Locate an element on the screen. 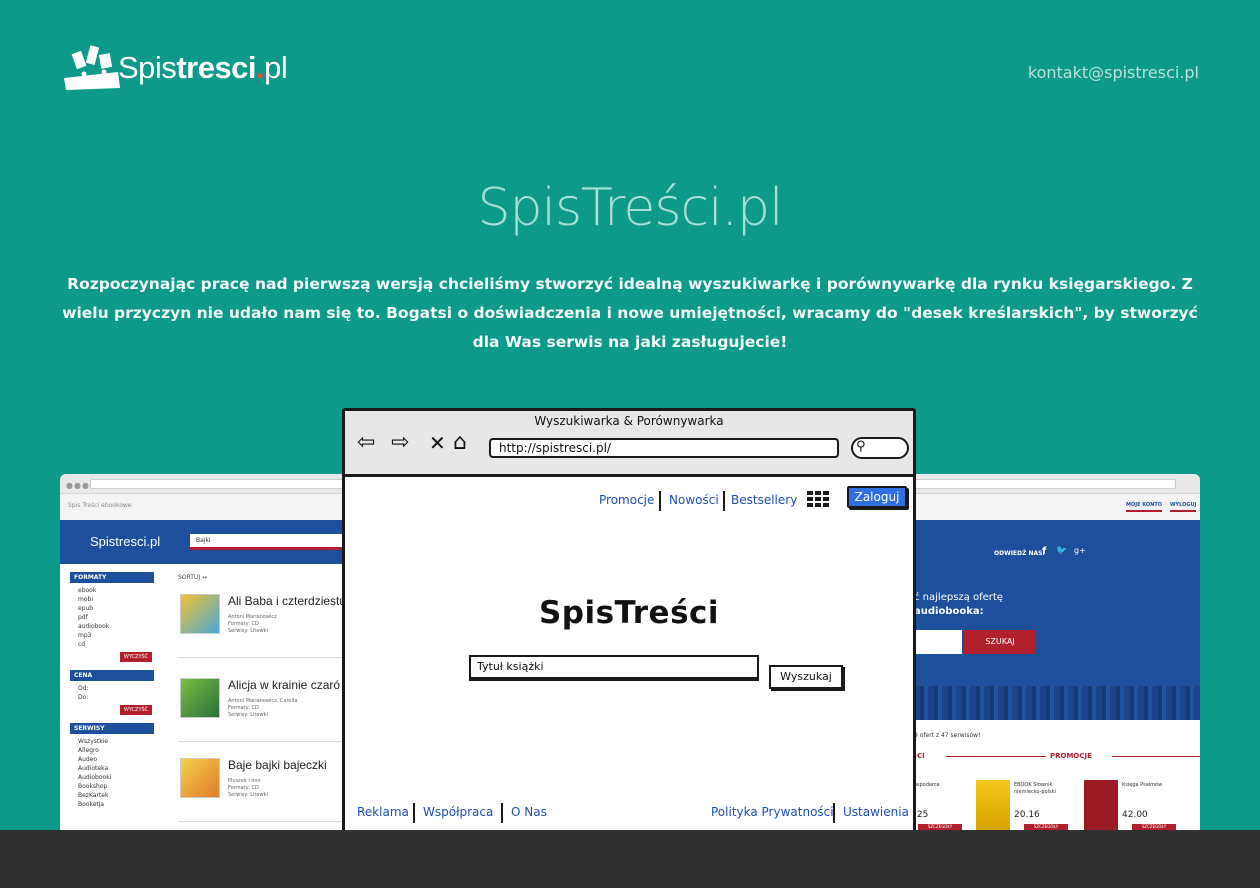  sort-label: SORTUJ ↔ is located at coordinates (193, 577).